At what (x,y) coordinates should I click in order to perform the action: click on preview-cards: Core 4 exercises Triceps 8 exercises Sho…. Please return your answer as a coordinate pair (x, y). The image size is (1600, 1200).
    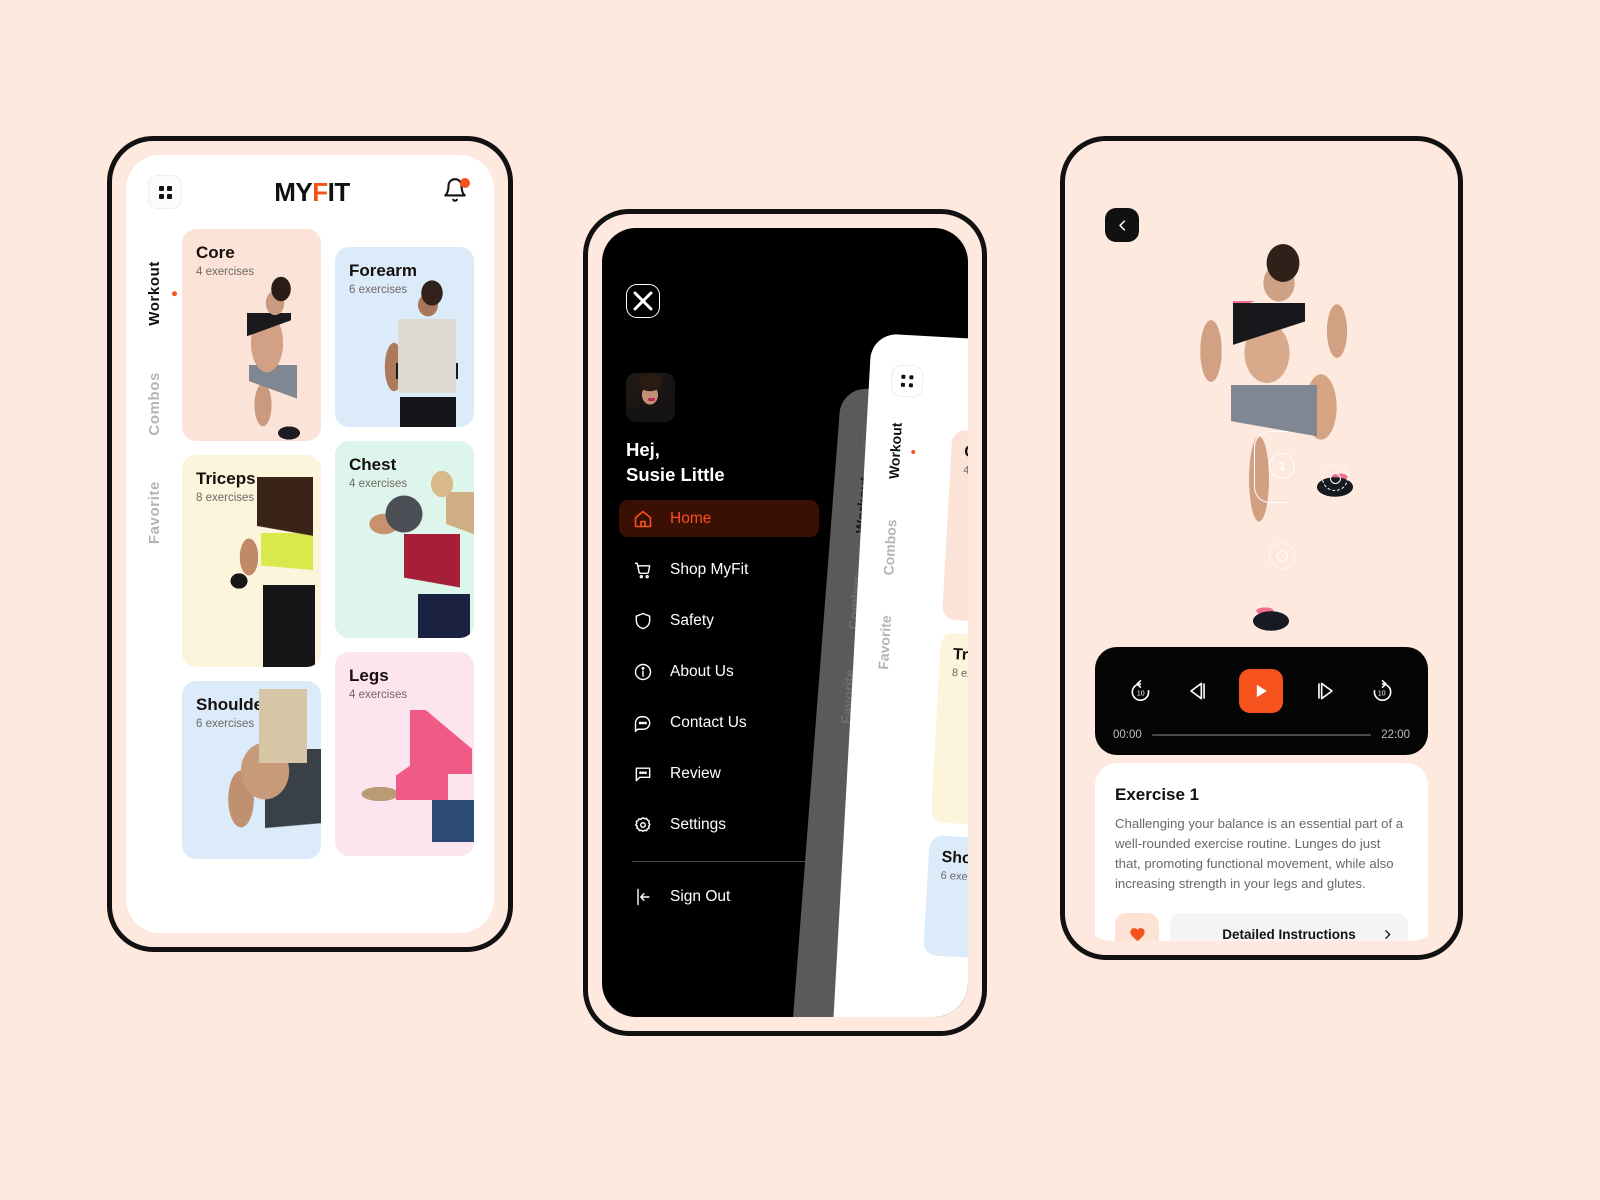
    Looking at the image, I should click on (945, 703).